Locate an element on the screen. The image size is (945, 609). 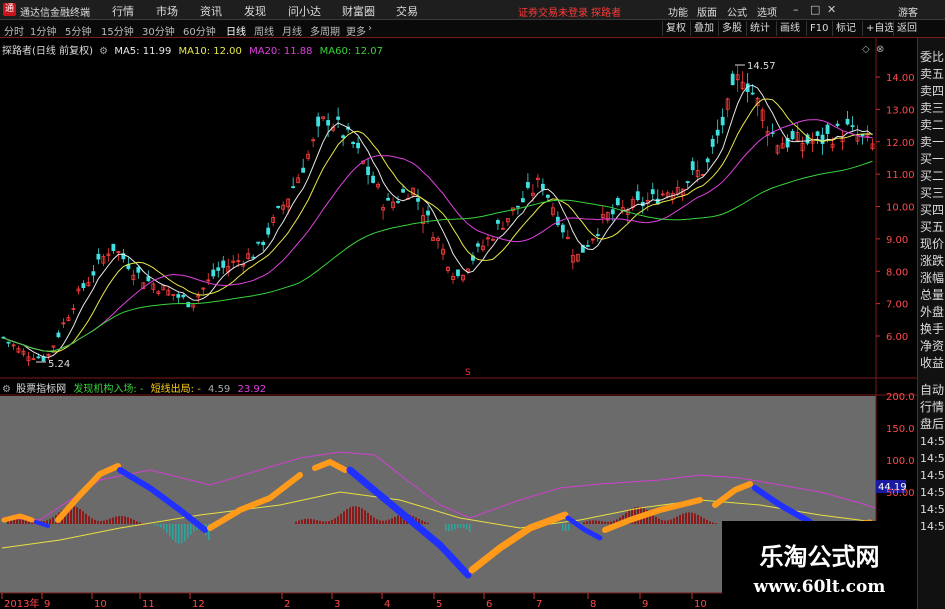
tab-fenshi: 分时 is located at coordinates (14, 30).